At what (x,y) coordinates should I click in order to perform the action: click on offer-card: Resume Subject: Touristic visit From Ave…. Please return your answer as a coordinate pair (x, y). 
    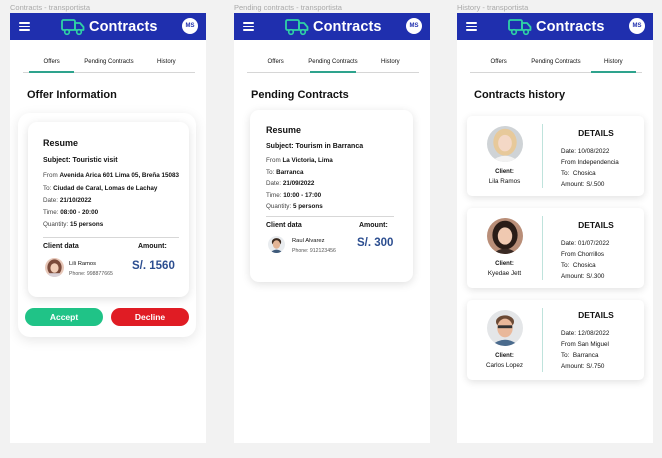
    Looking at the image, I should click on (108, 209).